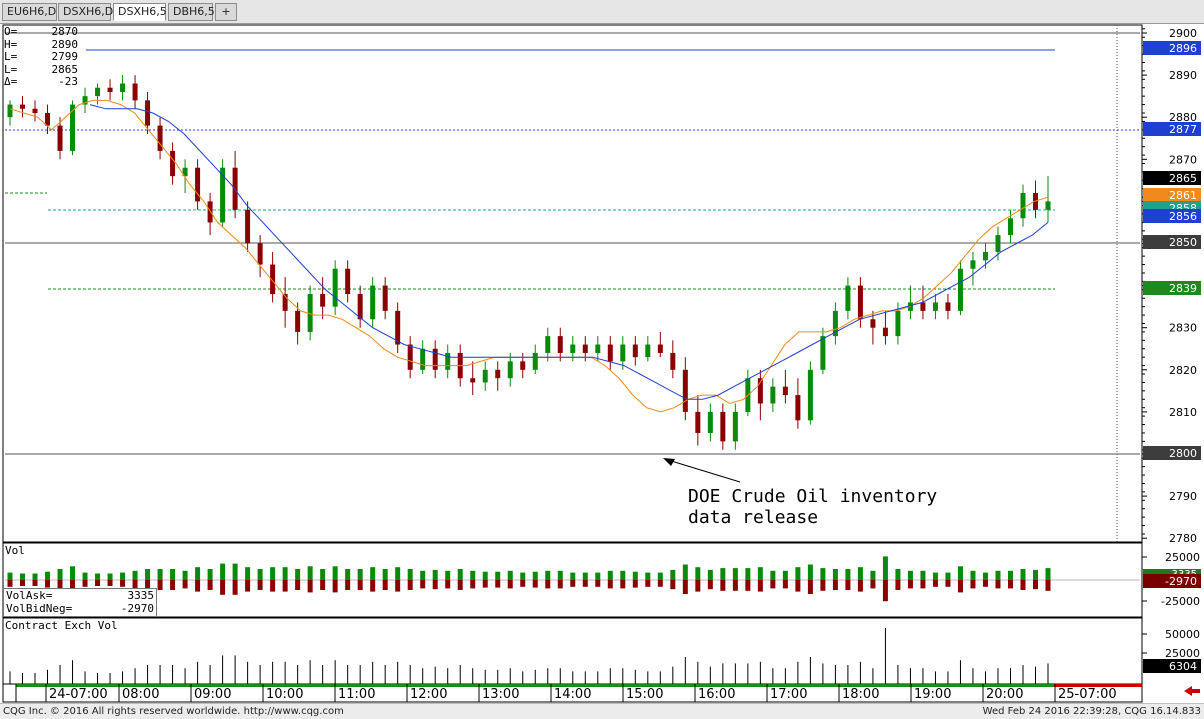  Describe the element at coordinates (80, 602) in the screenshot. I see `volume-legend: VolAsk= 3335 VolBidNeg= -2970` at that location.